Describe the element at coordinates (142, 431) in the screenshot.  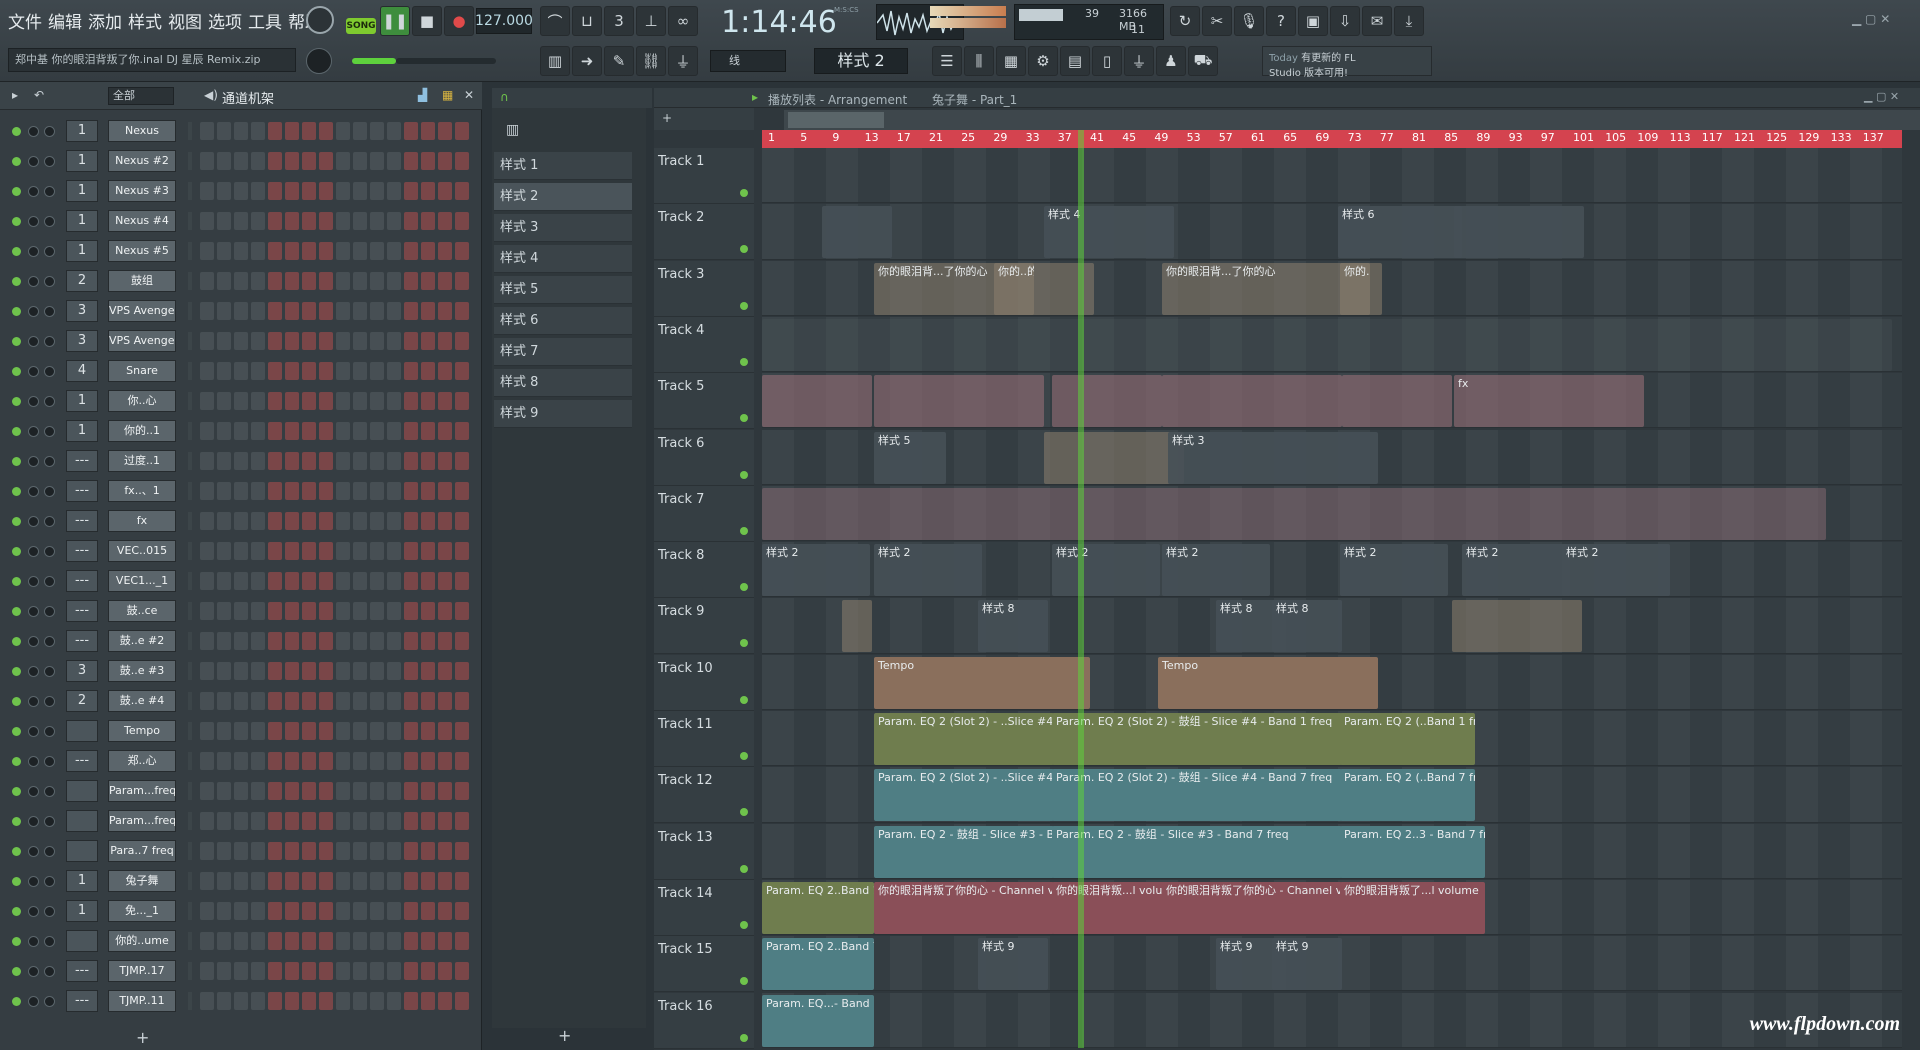
I see `channel-name-button: 你的..1` at that location.